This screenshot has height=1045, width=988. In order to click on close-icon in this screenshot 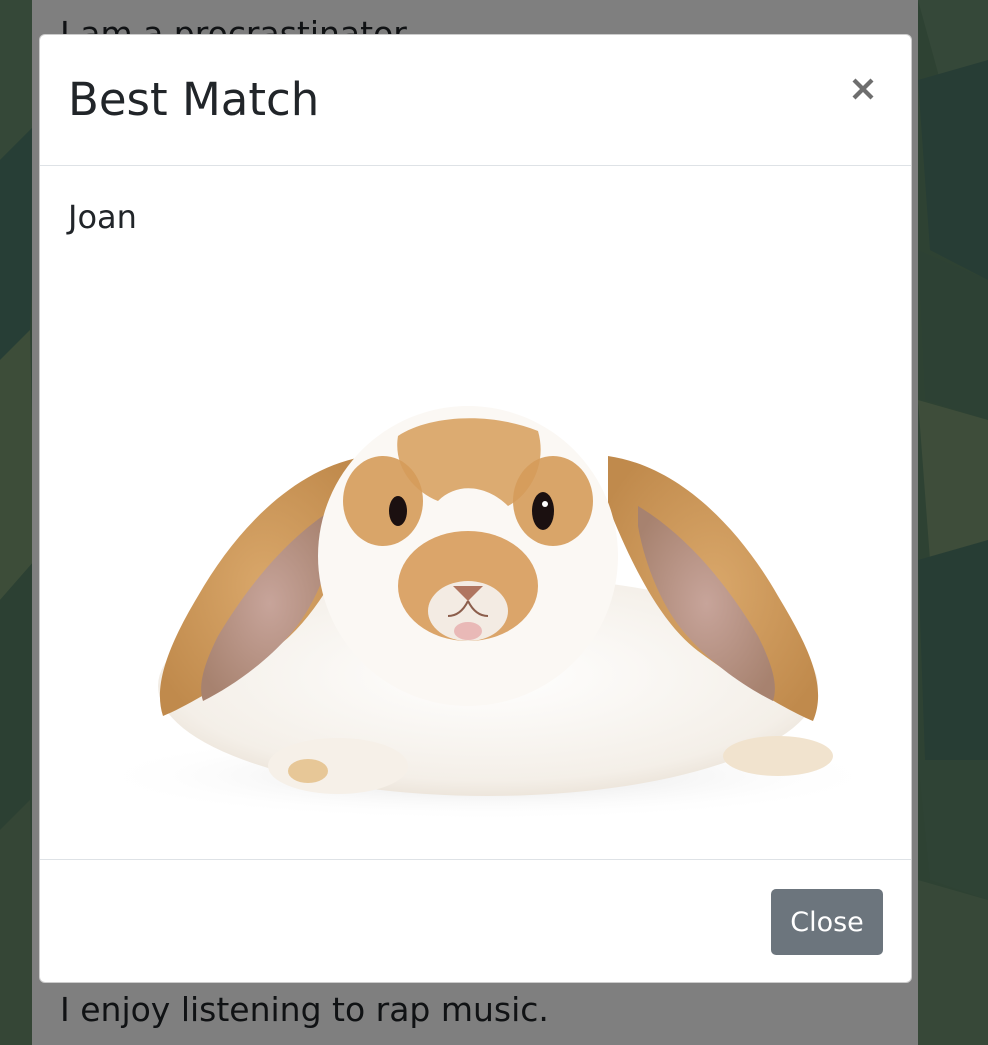, I will do `click(863, 89)`.